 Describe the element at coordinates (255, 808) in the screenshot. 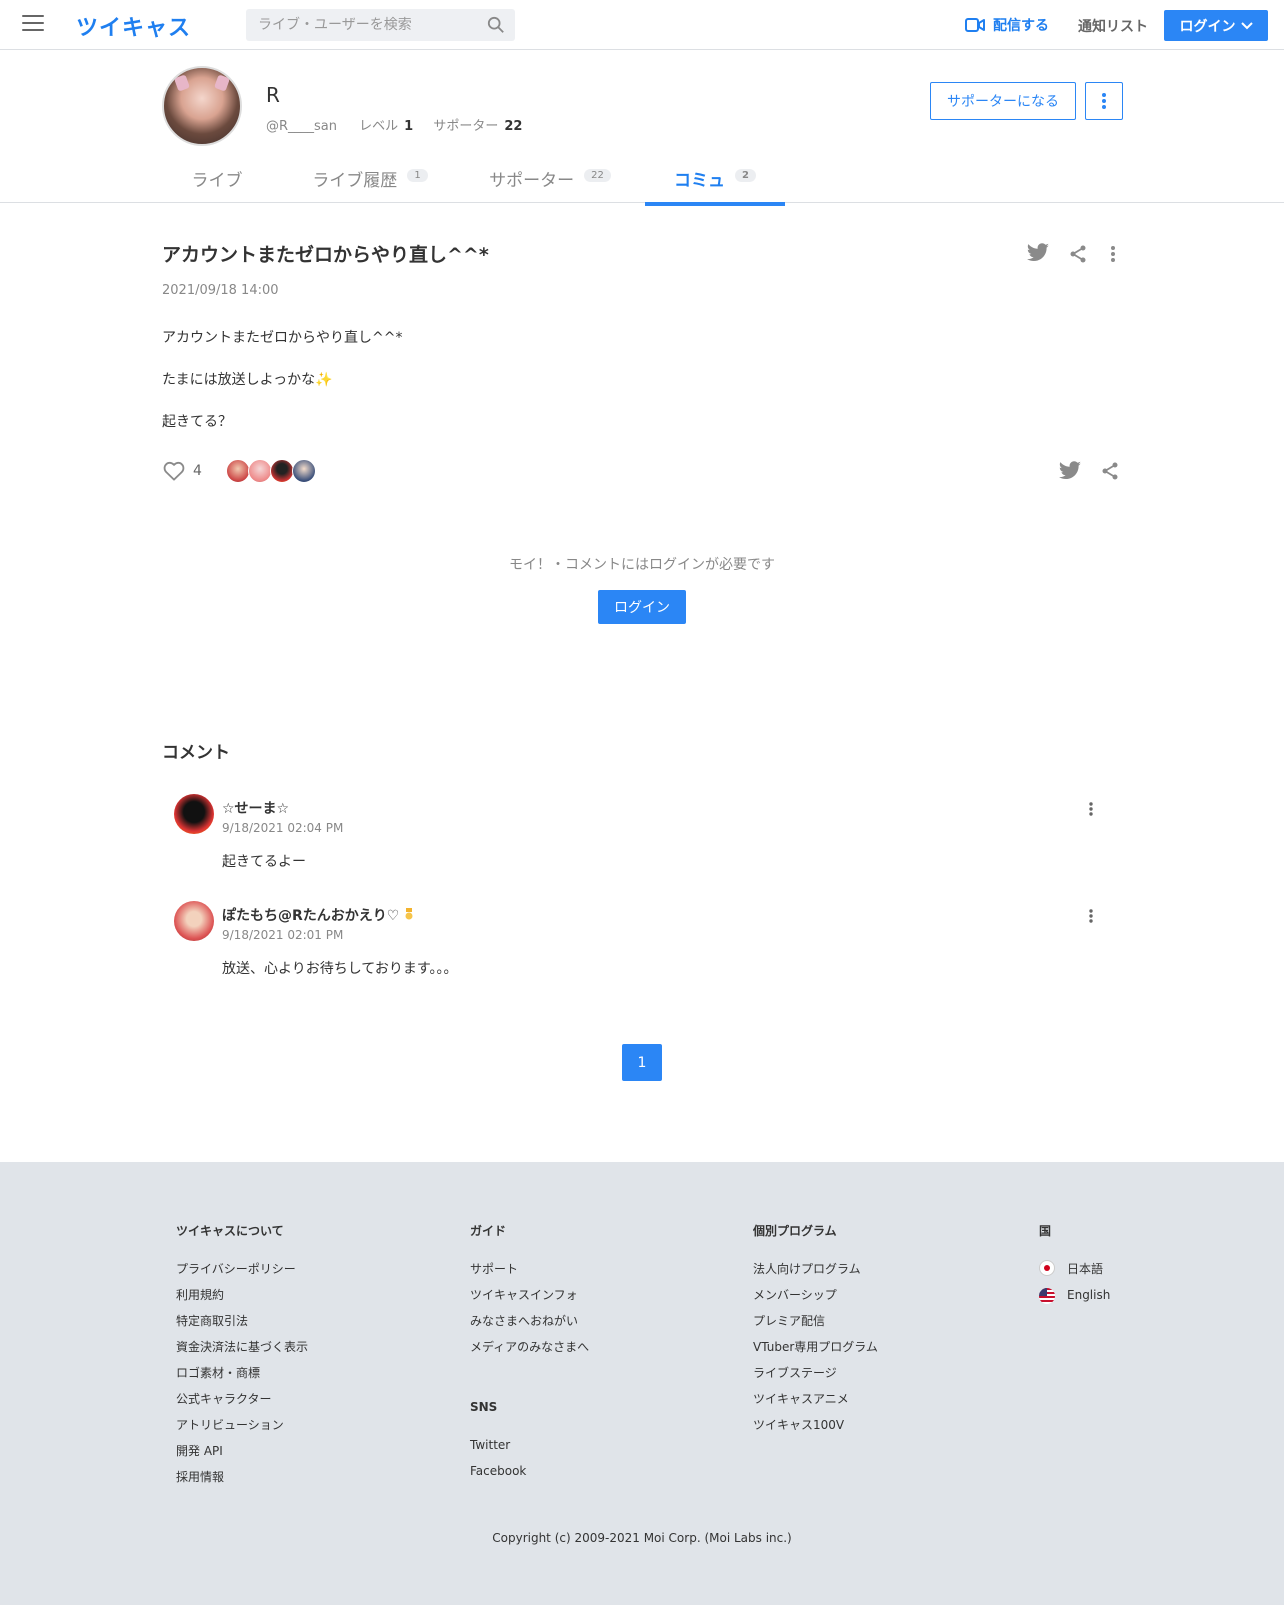

I see `comment-author: ☆せーま☆` at that location.